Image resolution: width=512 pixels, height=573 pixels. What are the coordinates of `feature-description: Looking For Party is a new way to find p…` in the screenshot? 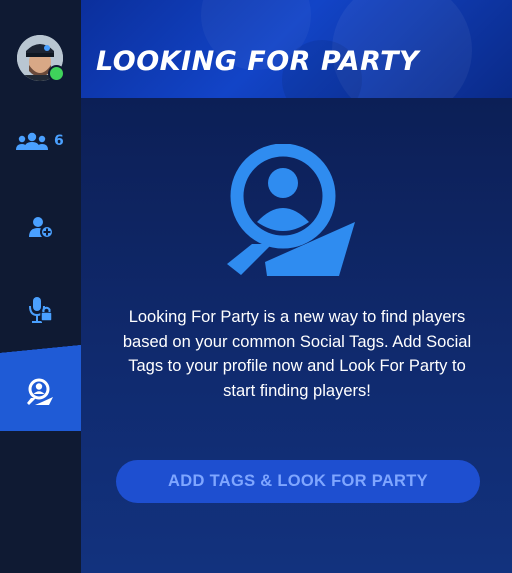 It's located at (297, 354).